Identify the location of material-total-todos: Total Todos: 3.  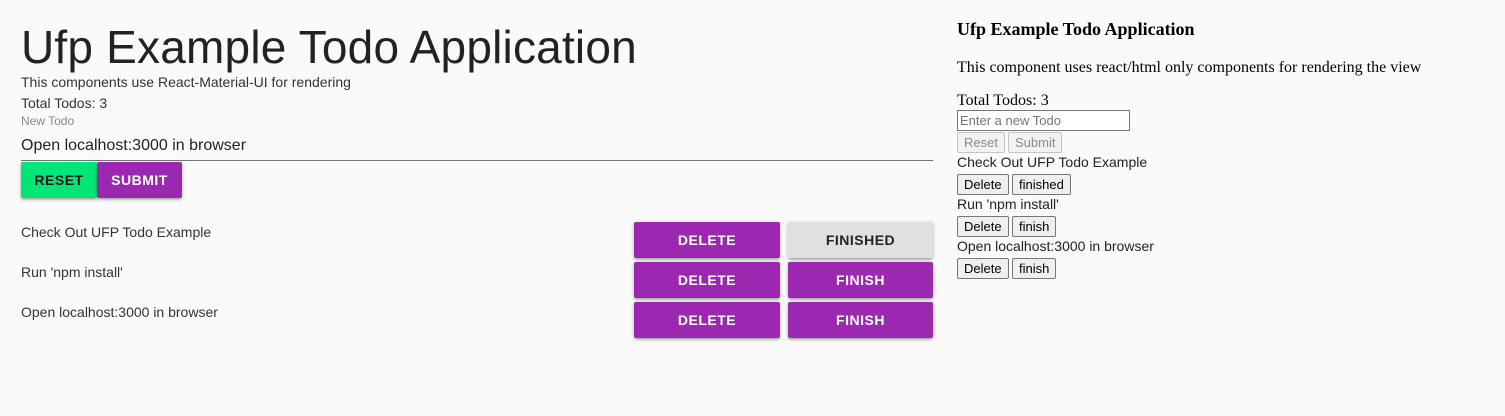
(64, 103).